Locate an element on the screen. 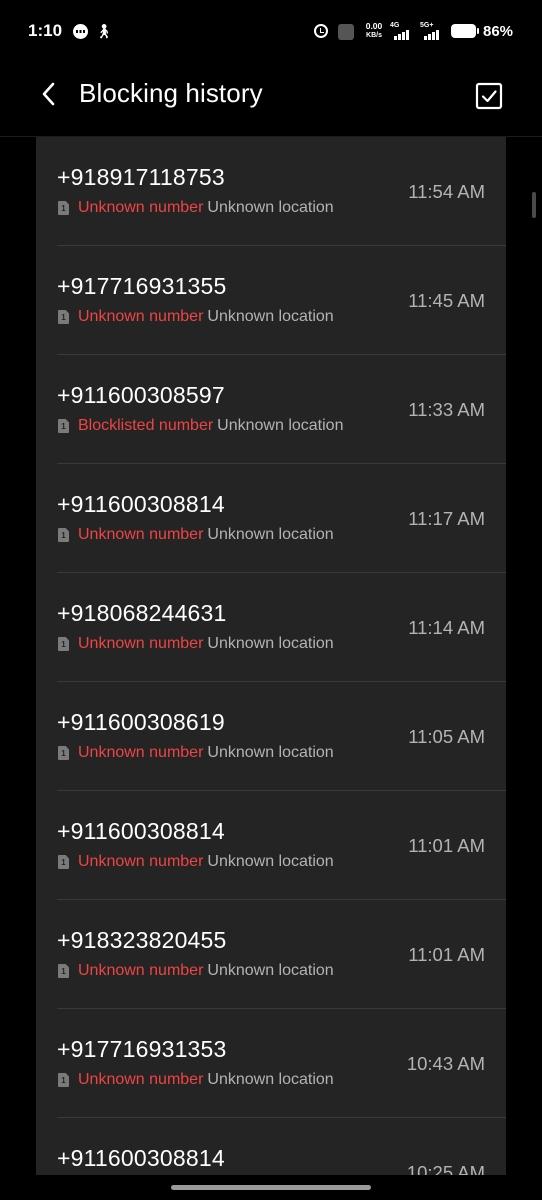 This screenshot has height=1200, width=542. network-type-label: 4G is located at coordinates (395, 25).